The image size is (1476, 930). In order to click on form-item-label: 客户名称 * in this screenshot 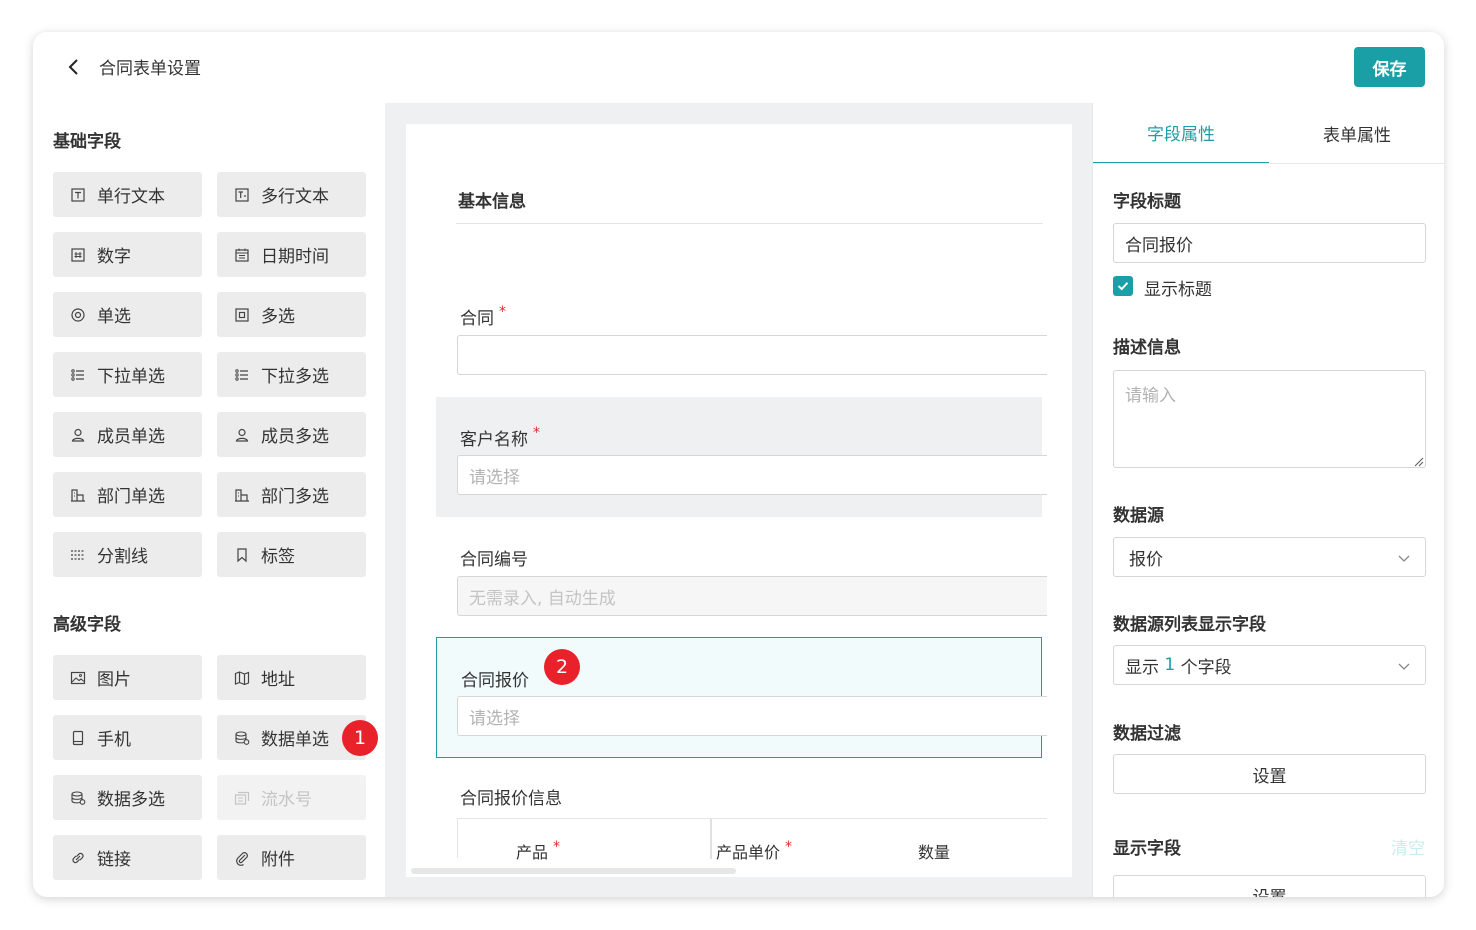, I will do `click(500, 437)`.